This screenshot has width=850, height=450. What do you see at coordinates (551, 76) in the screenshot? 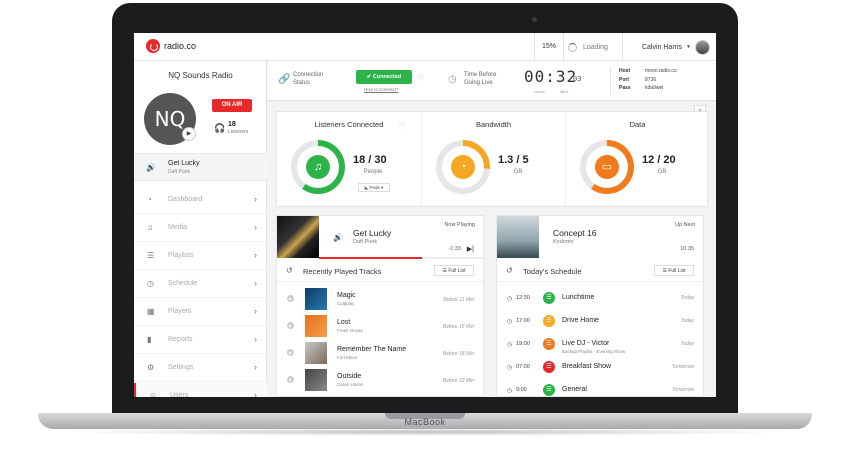
I see `countdown-timer: 00:32` at bounding box center [551, 76].